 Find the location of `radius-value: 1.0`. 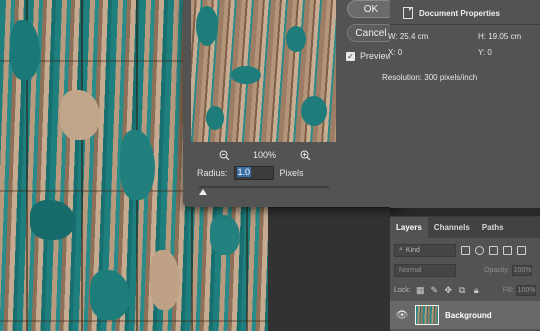

radius-value: 1.0 is located at coordinates (244, 172).